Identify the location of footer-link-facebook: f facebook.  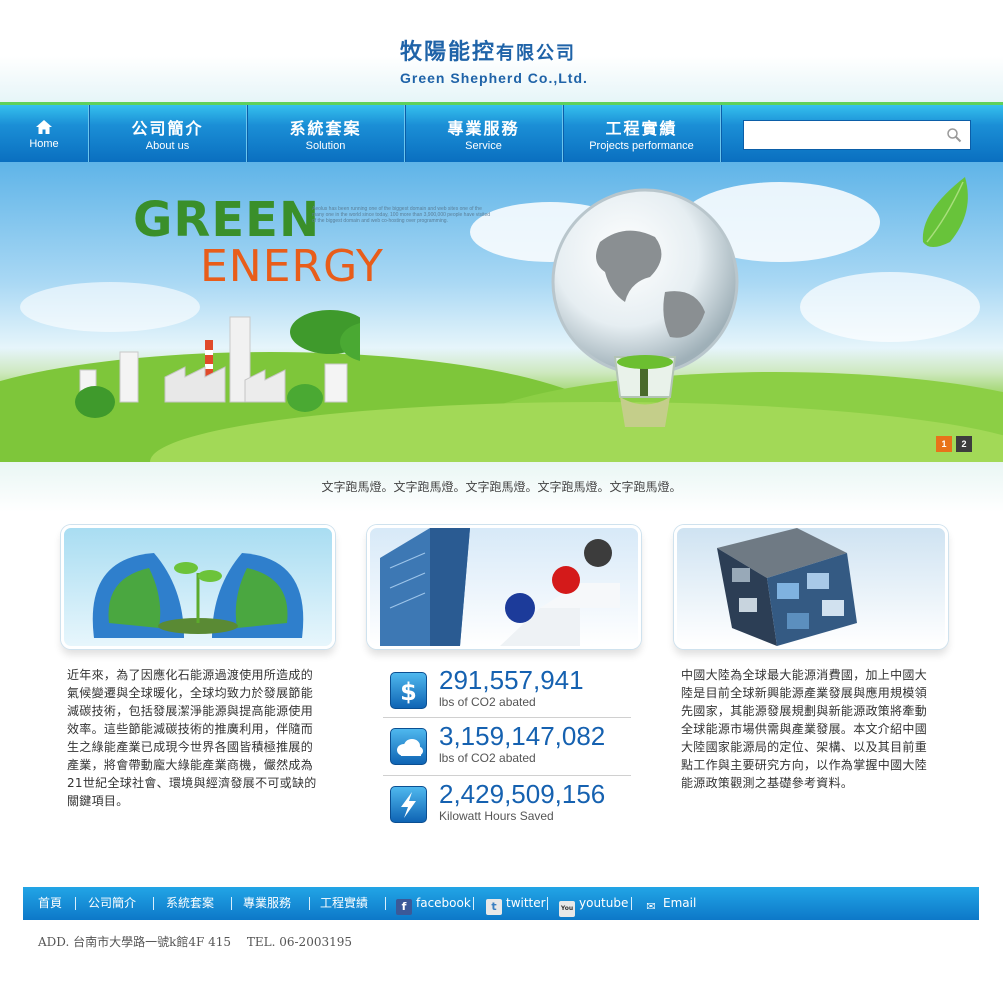
(433, 903).